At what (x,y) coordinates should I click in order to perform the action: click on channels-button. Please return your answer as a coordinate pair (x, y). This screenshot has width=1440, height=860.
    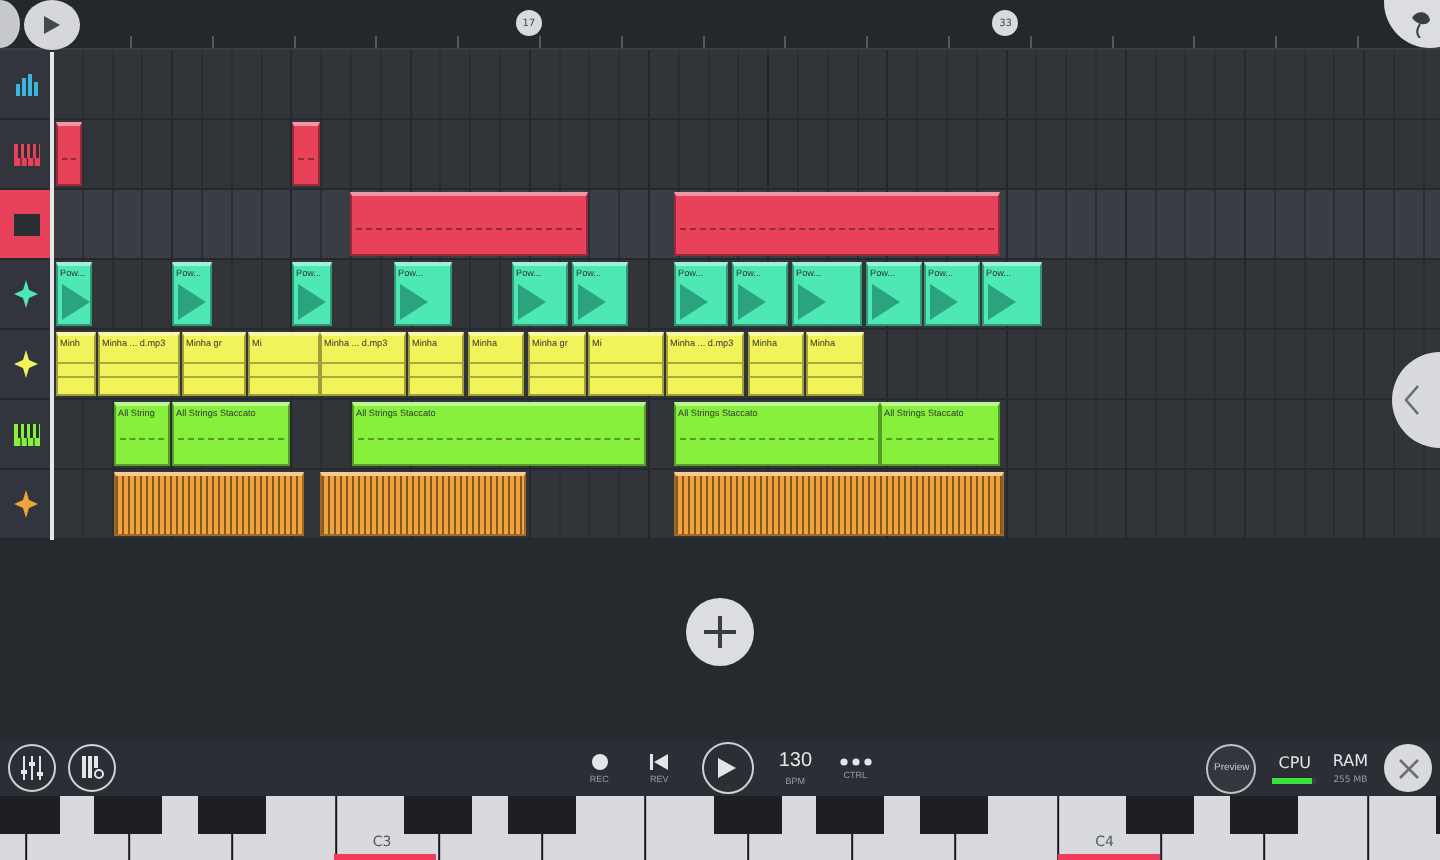
    Looking at the image, I should click on (92, 768).